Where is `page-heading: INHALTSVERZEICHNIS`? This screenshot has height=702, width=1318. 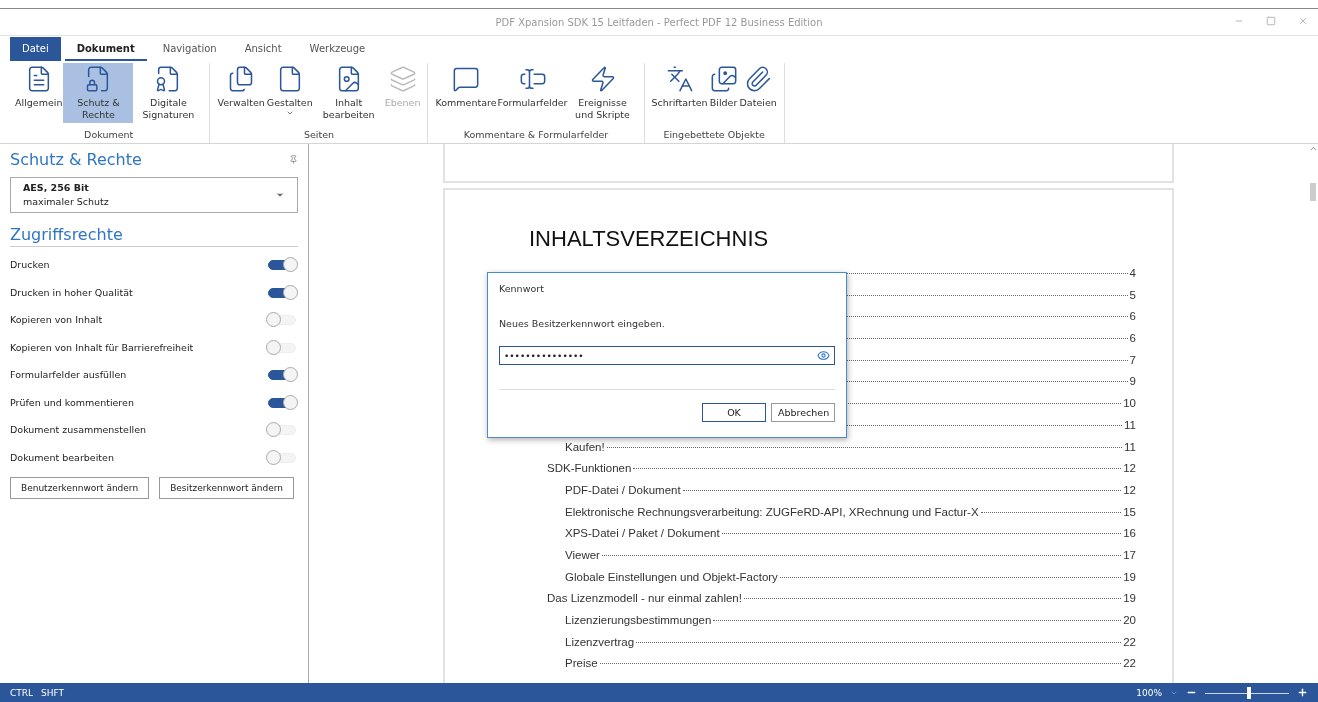
page-heading: INHALTSVERZEICHNIS is located at coordinates (649, 239).